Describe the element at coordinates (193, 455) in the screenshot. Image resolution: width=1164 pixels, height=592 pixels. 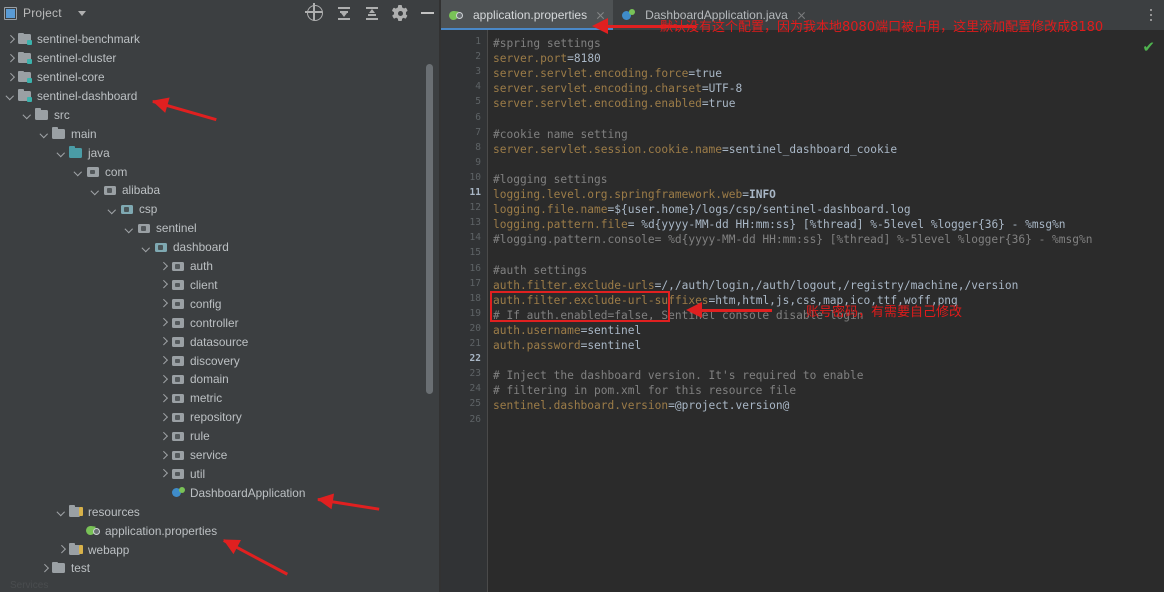
I see `tree-item-service: service` at that location.